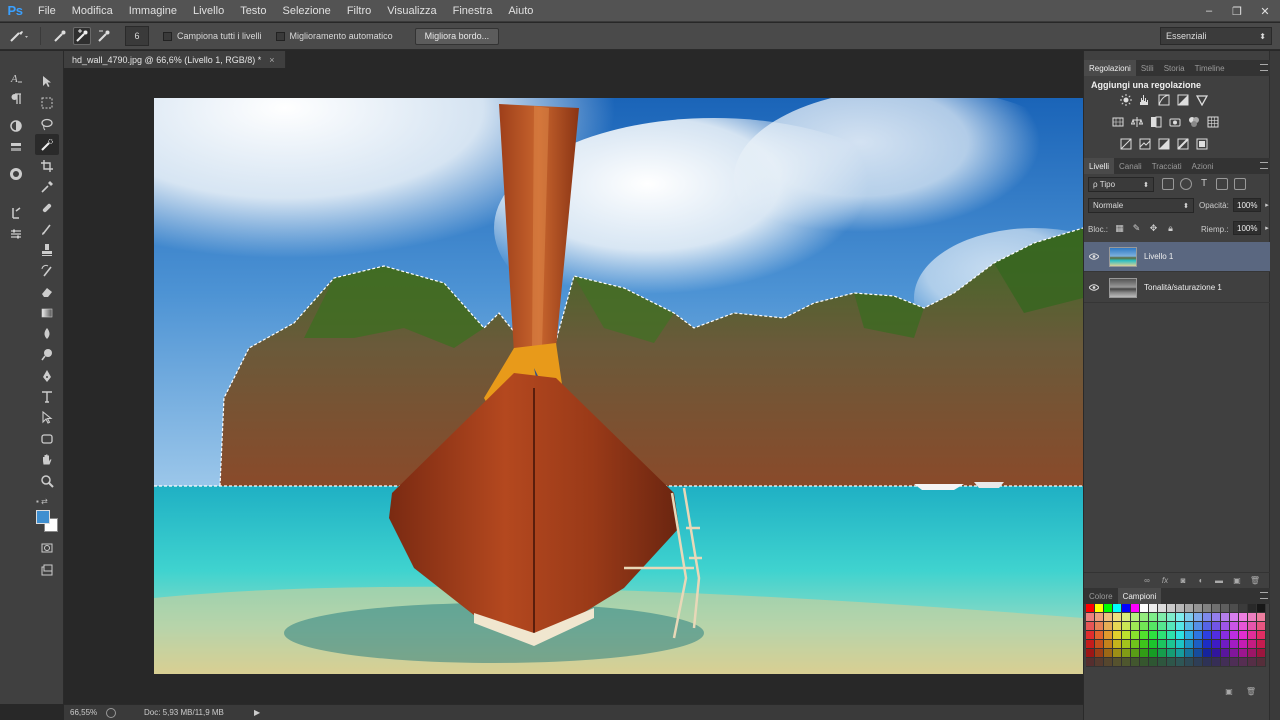 This screenshot has width=1280, height=720. I want to click on healing-brush-tool-icon, so click(47, 207).